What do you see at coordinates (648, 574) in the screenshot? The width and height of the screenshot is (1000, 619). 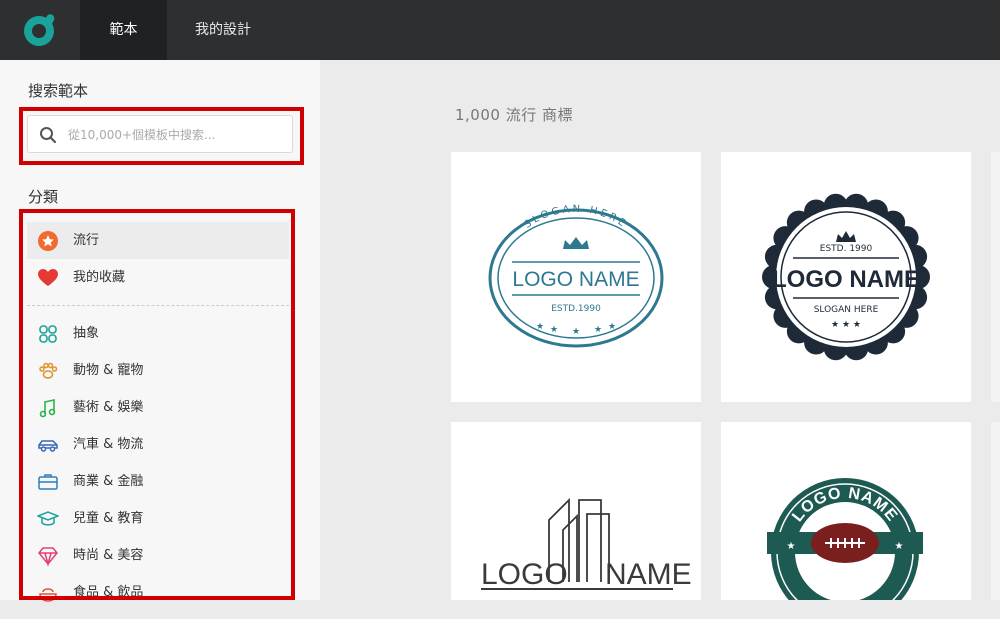 I see `template-name-right: NAME` at bounding box center [648, 574].